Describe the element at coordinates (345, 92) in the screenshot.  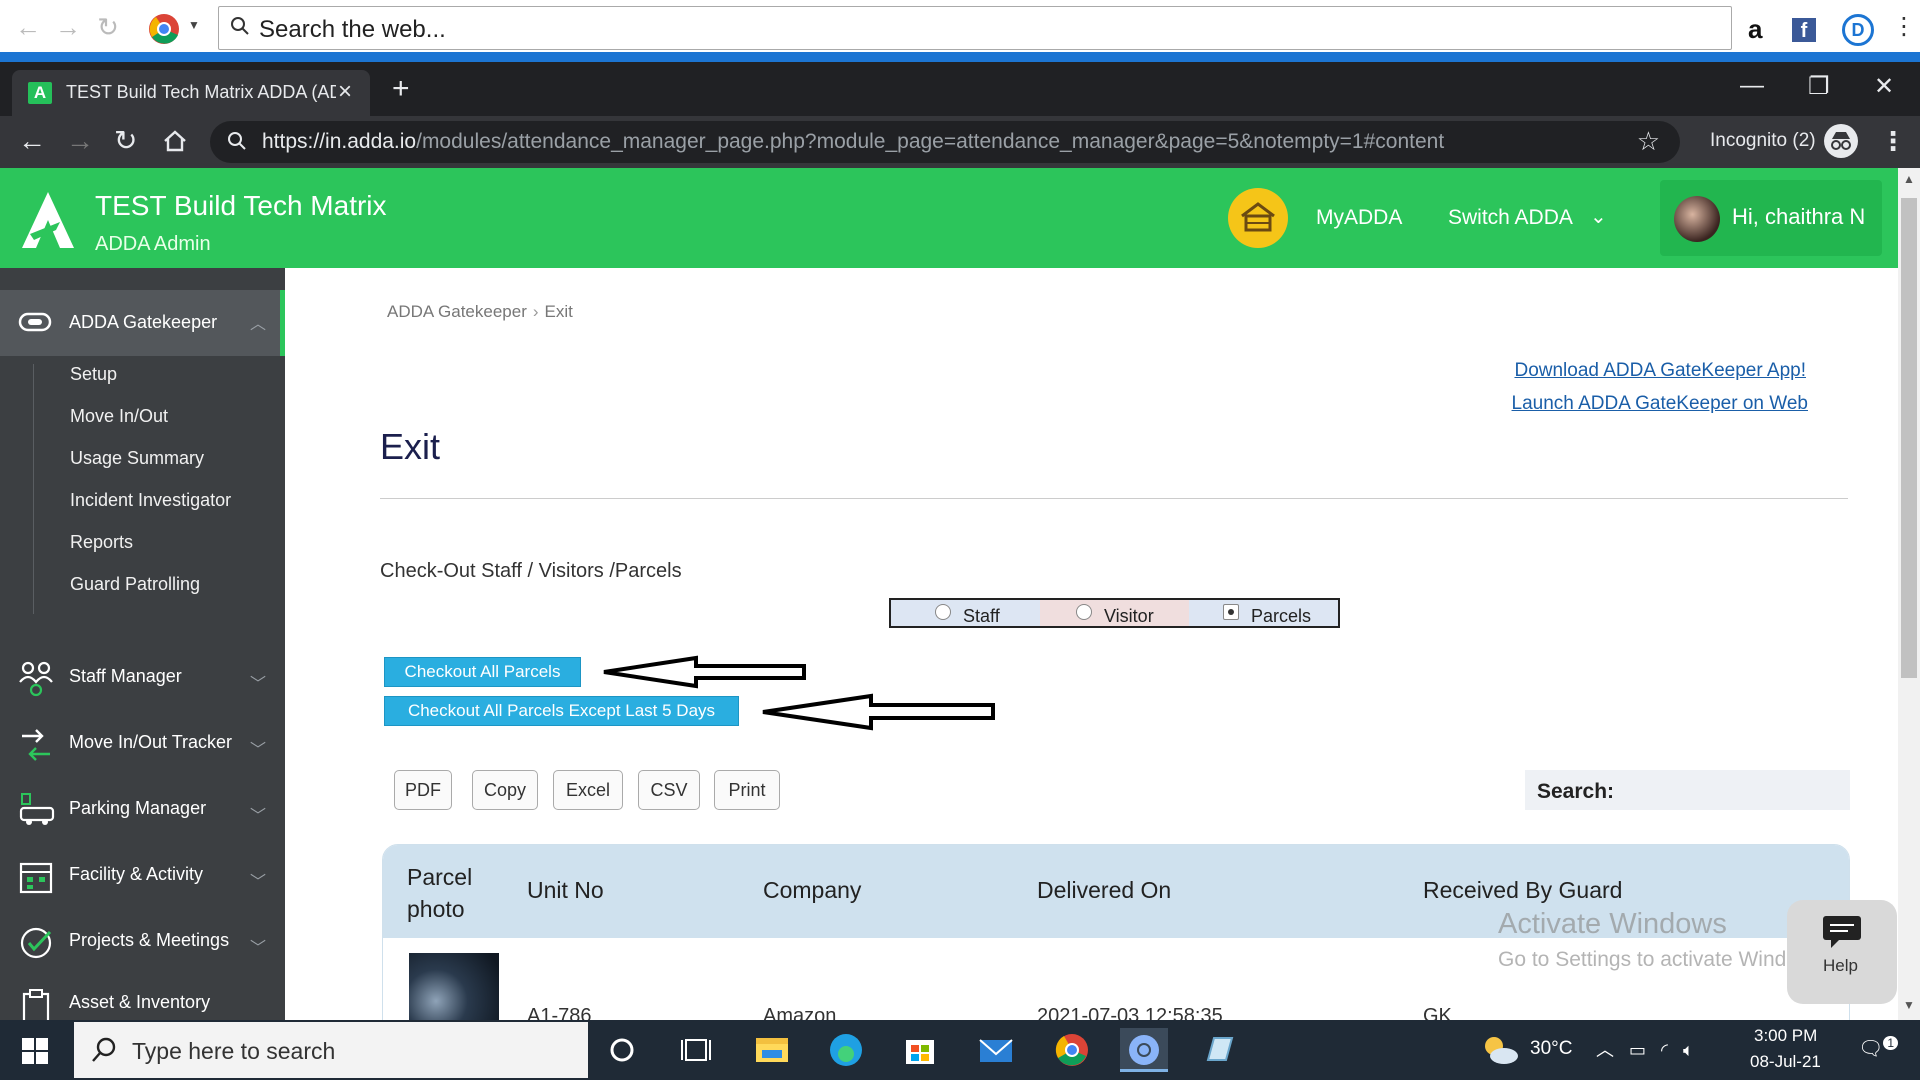
I see `tab-close-icon: ×` at that location.